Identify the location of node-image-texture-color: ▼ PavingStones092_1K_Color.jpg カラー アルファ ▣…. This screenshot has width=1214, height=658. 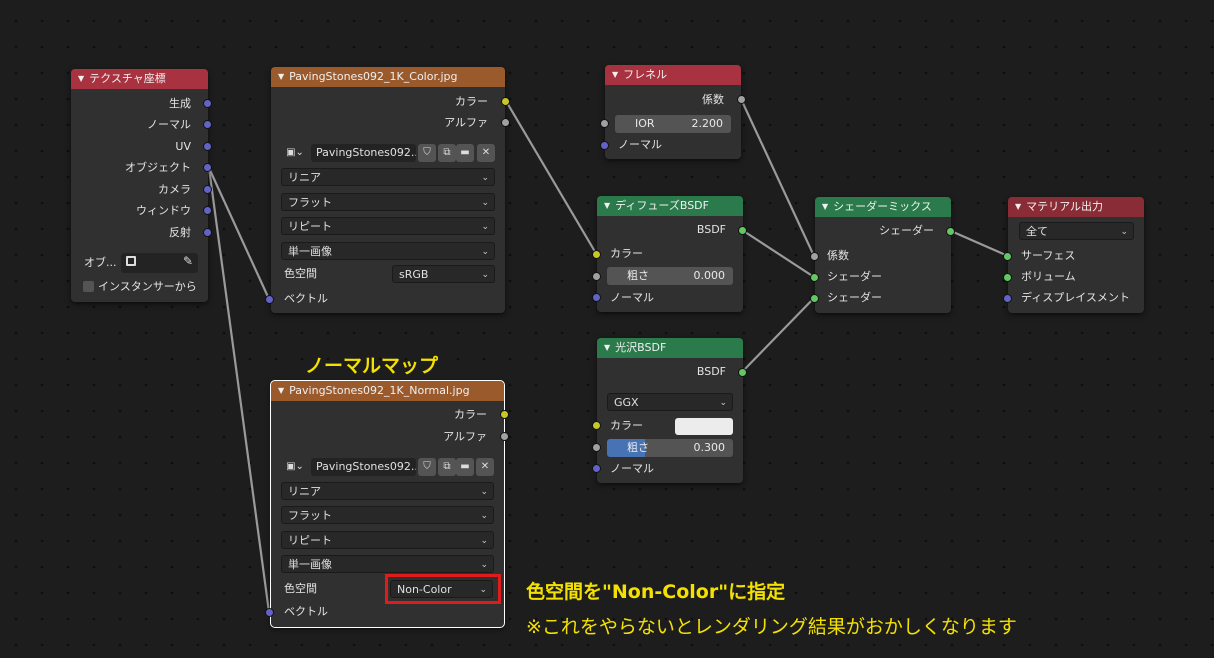
(388, 190).